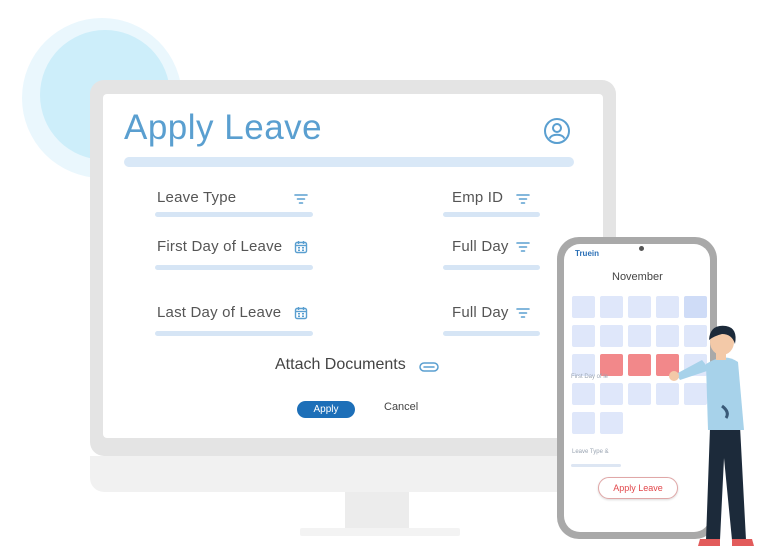  Describe the element at coordinates (234, 267) in the screenshot. I see `first-day-field` at that location.